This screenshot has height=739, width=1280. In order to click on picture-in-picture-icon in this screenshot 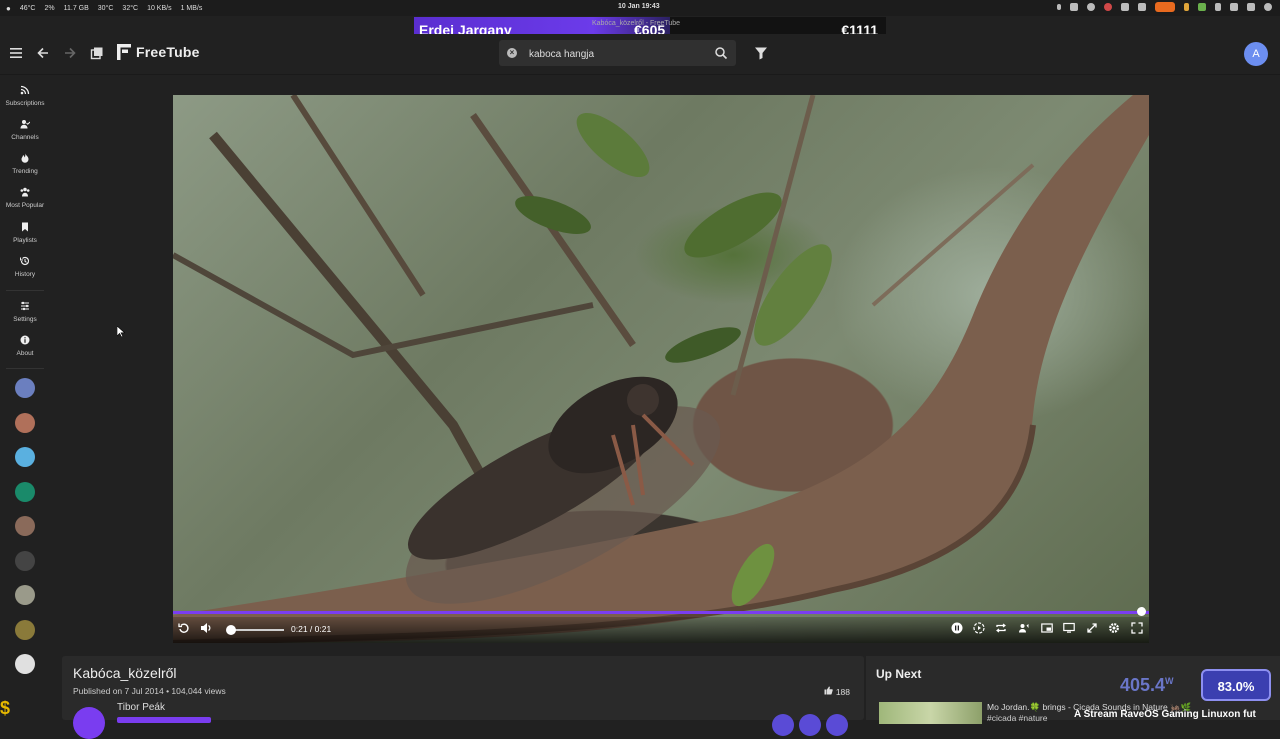, I will do `click(1047, 628)`.